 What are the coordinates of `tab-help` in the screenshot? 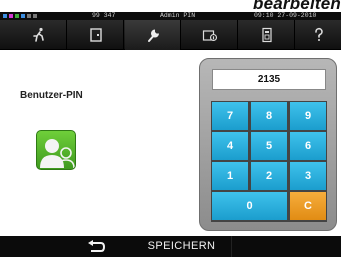 It's located at (318, 35).